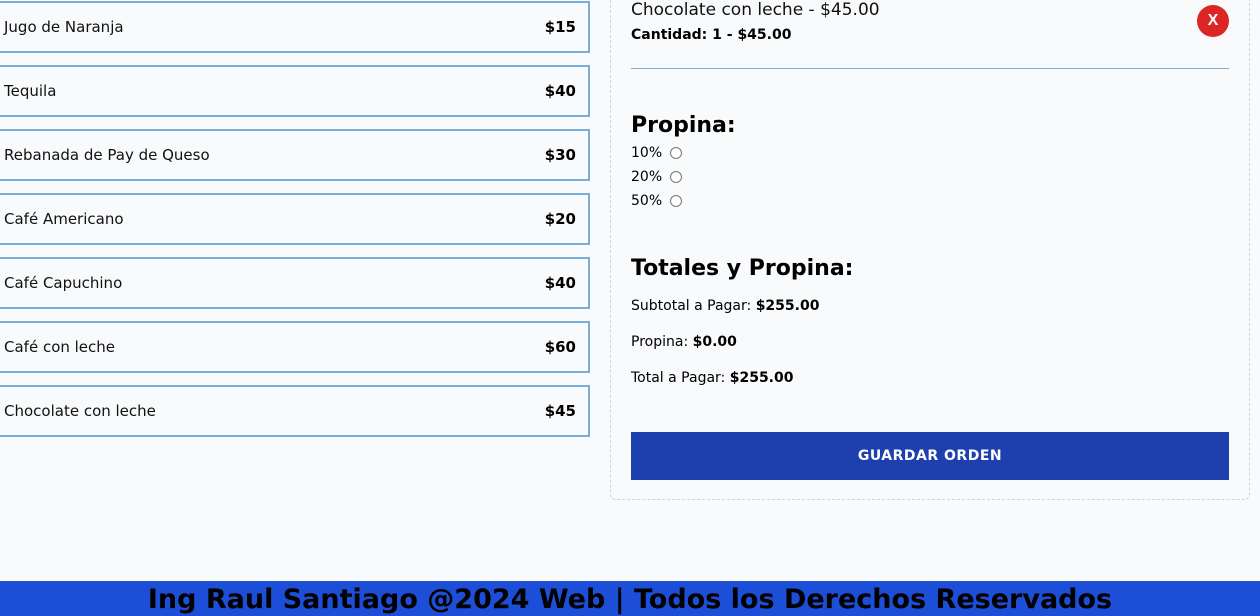 Image resolution: width=1260 pixels, height=616 pixels. I want to click on tip-option-10: 10%, so click(683, 153).